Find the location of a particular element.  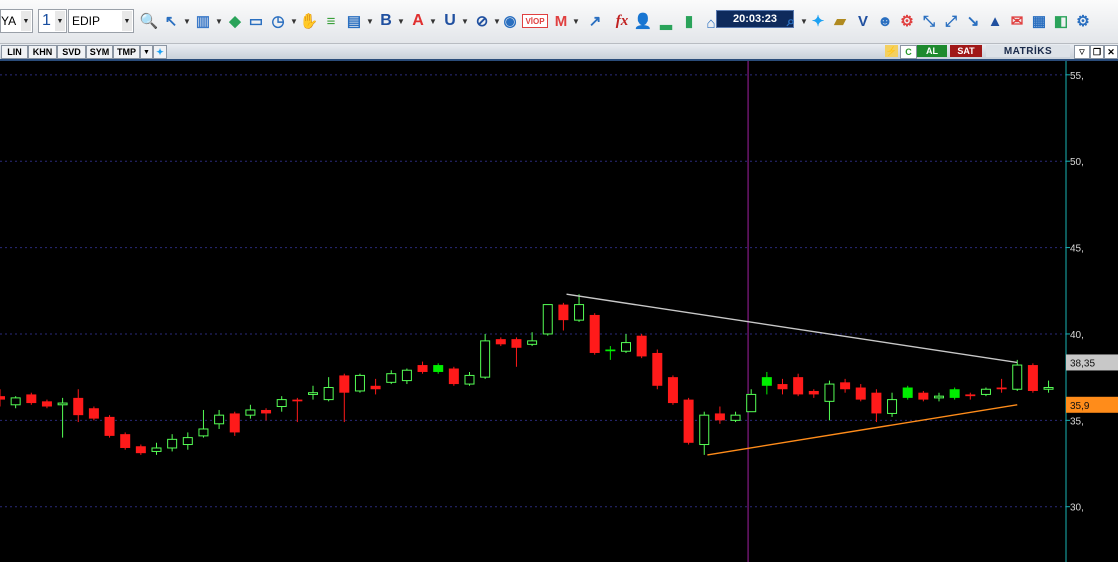

period-dropdown: 1 ▼ is located at coordinates (52, 21).